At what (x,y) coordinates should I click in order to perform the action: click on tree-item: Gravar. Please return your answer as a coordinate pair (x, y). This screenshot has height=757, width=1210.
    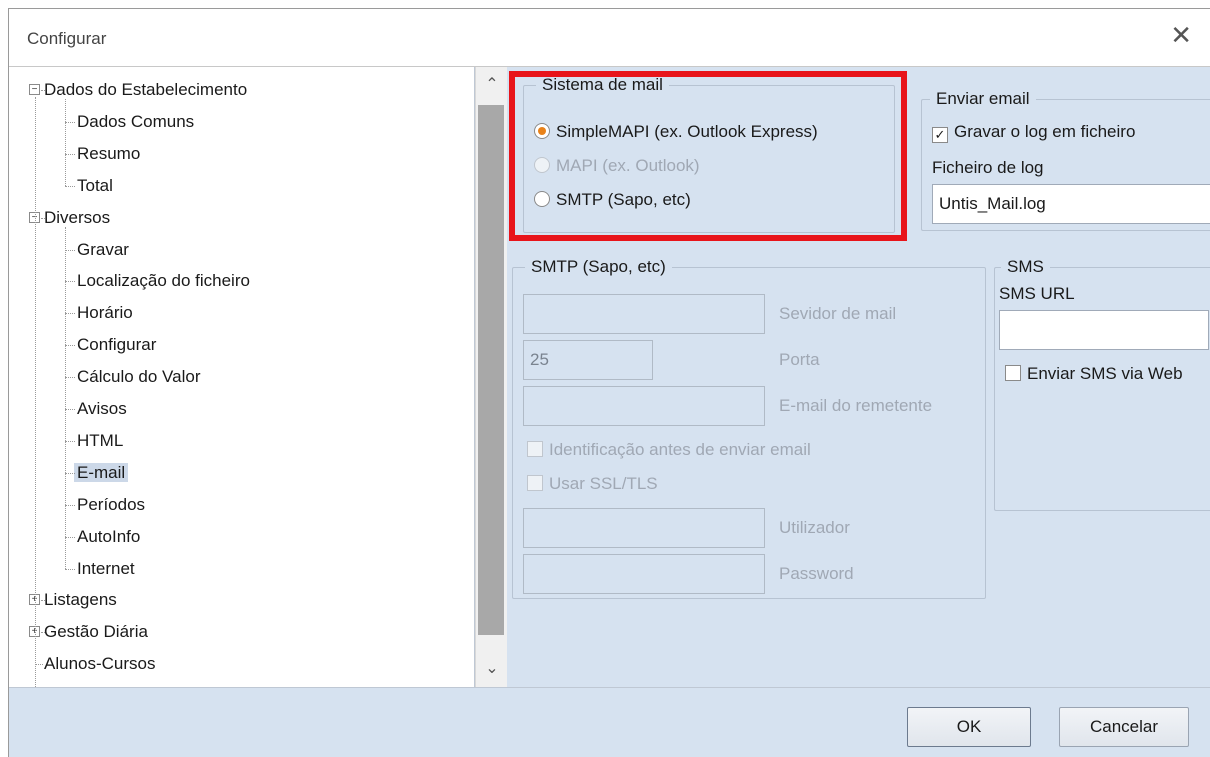
    Looking at the image, I should click on (103, 250).